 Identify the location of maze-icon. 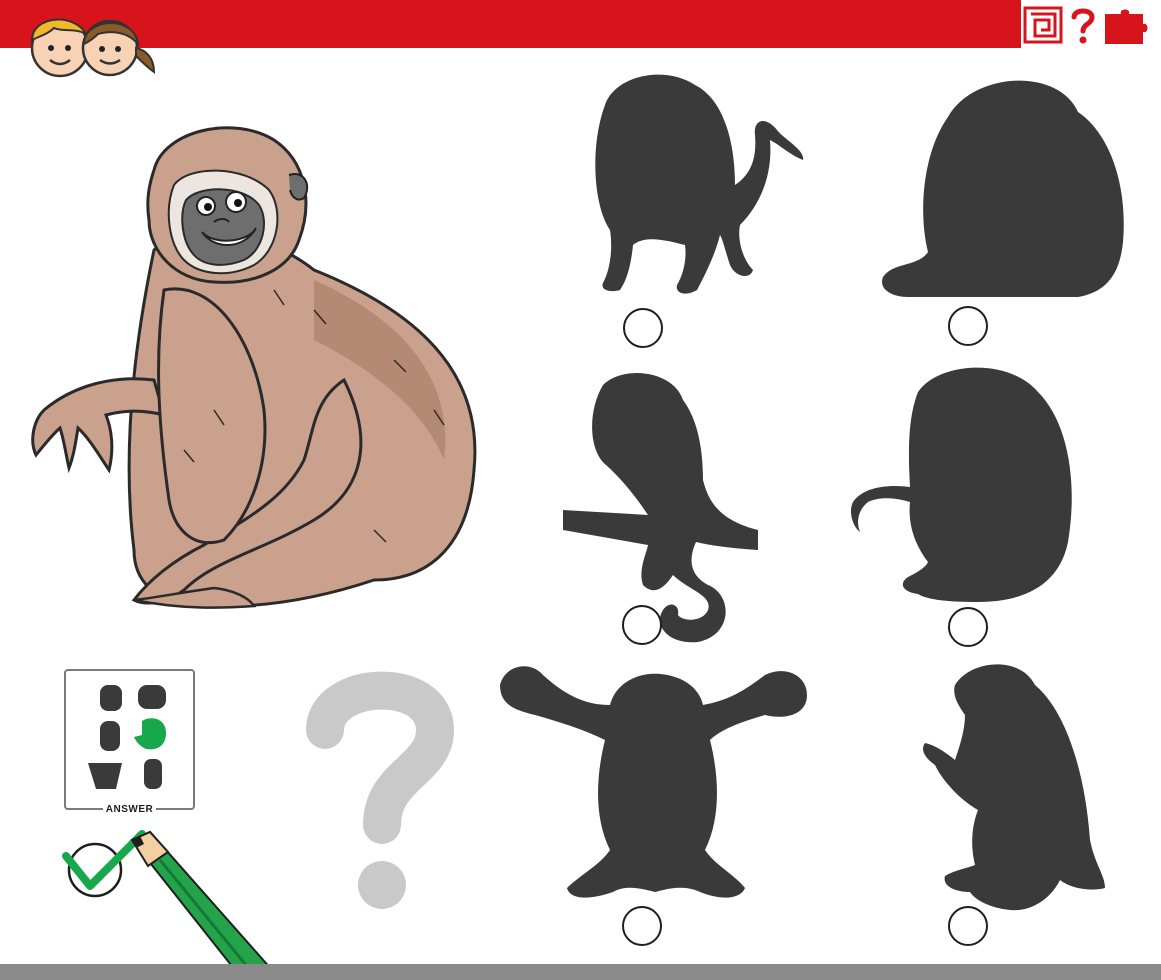
(1043, 25).